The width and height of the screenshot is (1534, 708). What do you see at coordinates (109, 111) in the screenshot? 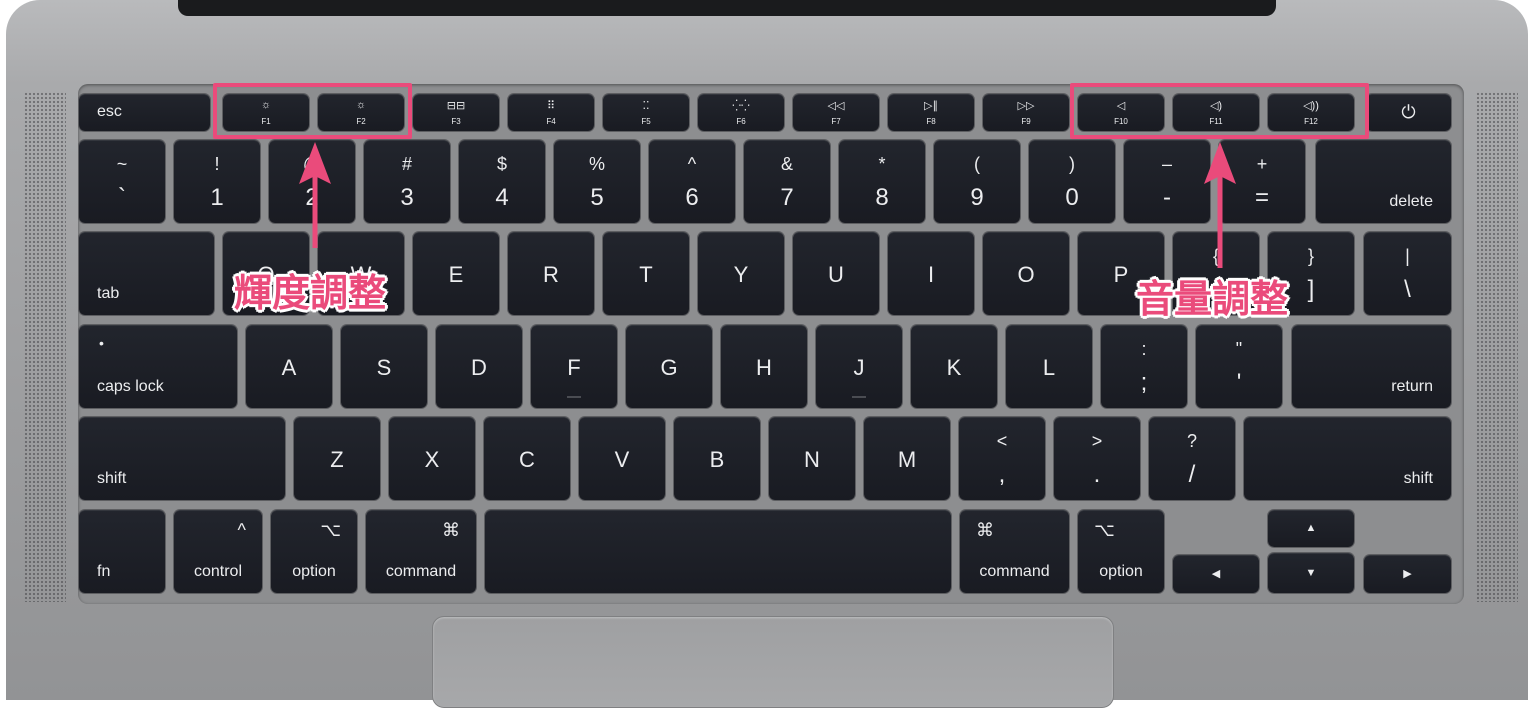
I see `key-label: esc` at bounding box center [109, 111].